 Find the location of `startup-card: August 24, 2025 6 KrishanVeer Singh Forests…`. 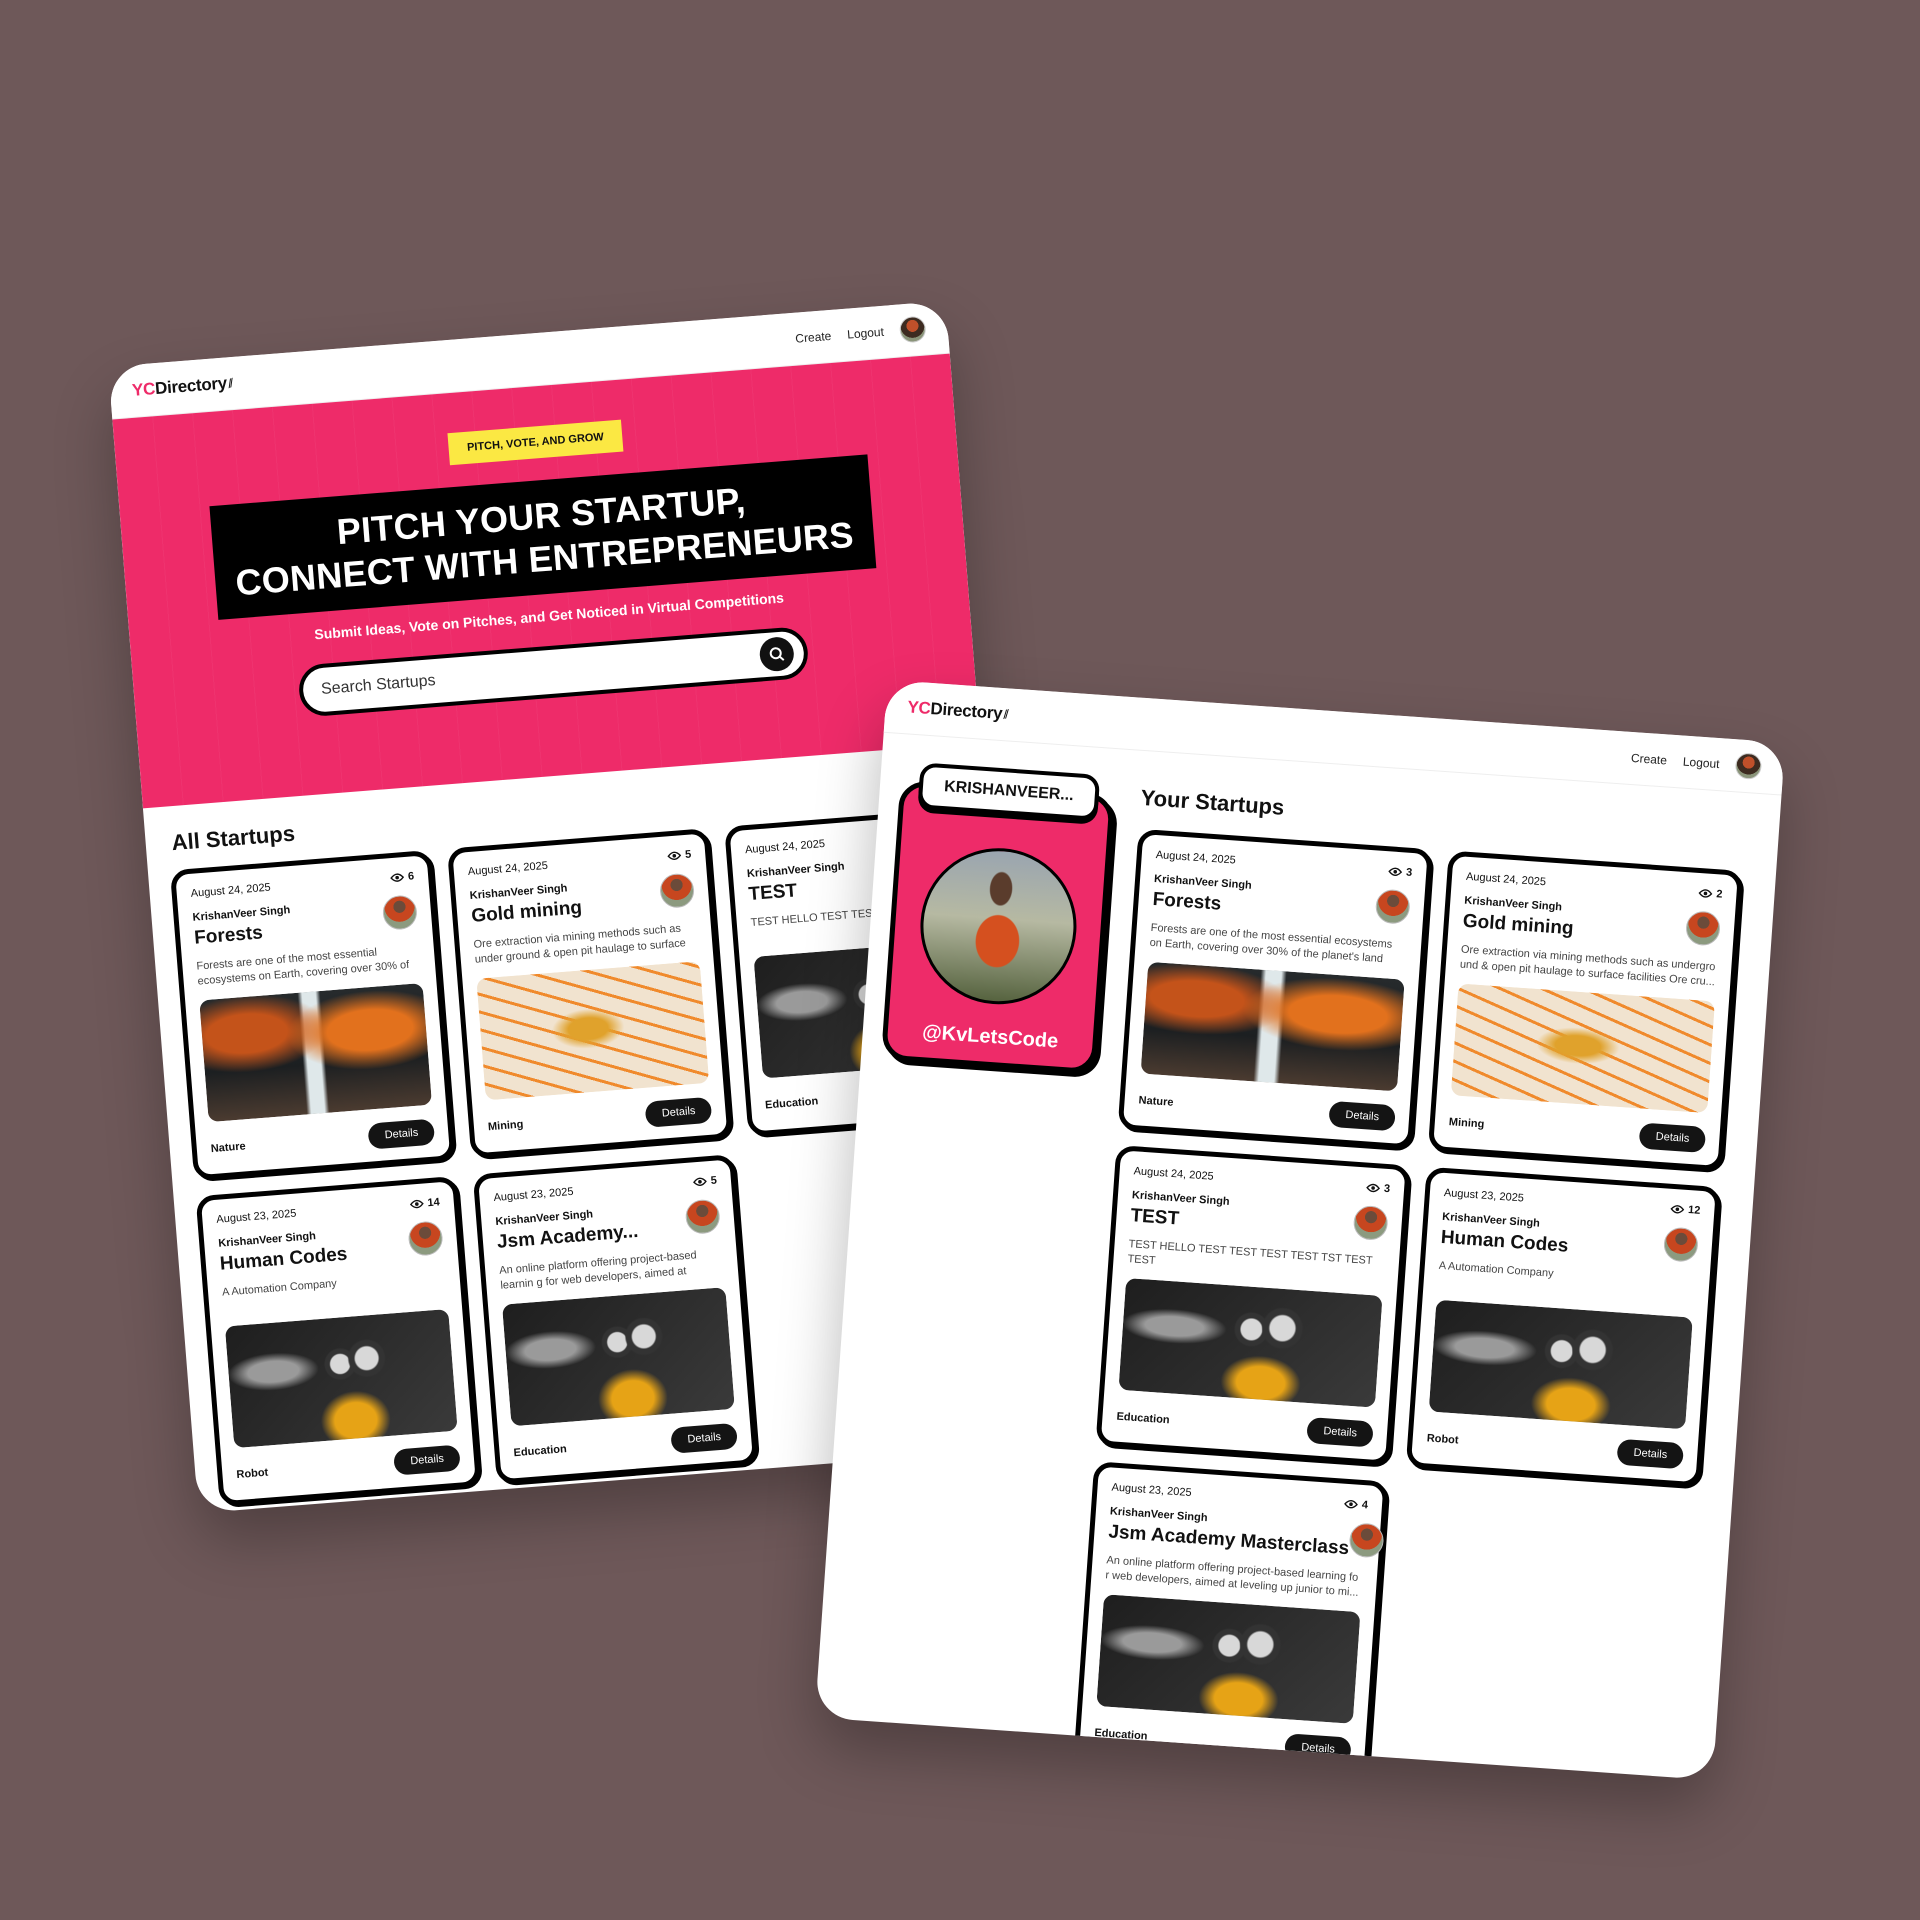

startup-card: August 24, 2025 6 KrishanVeer Singh Forests… is located at coordinates (312, 1015).